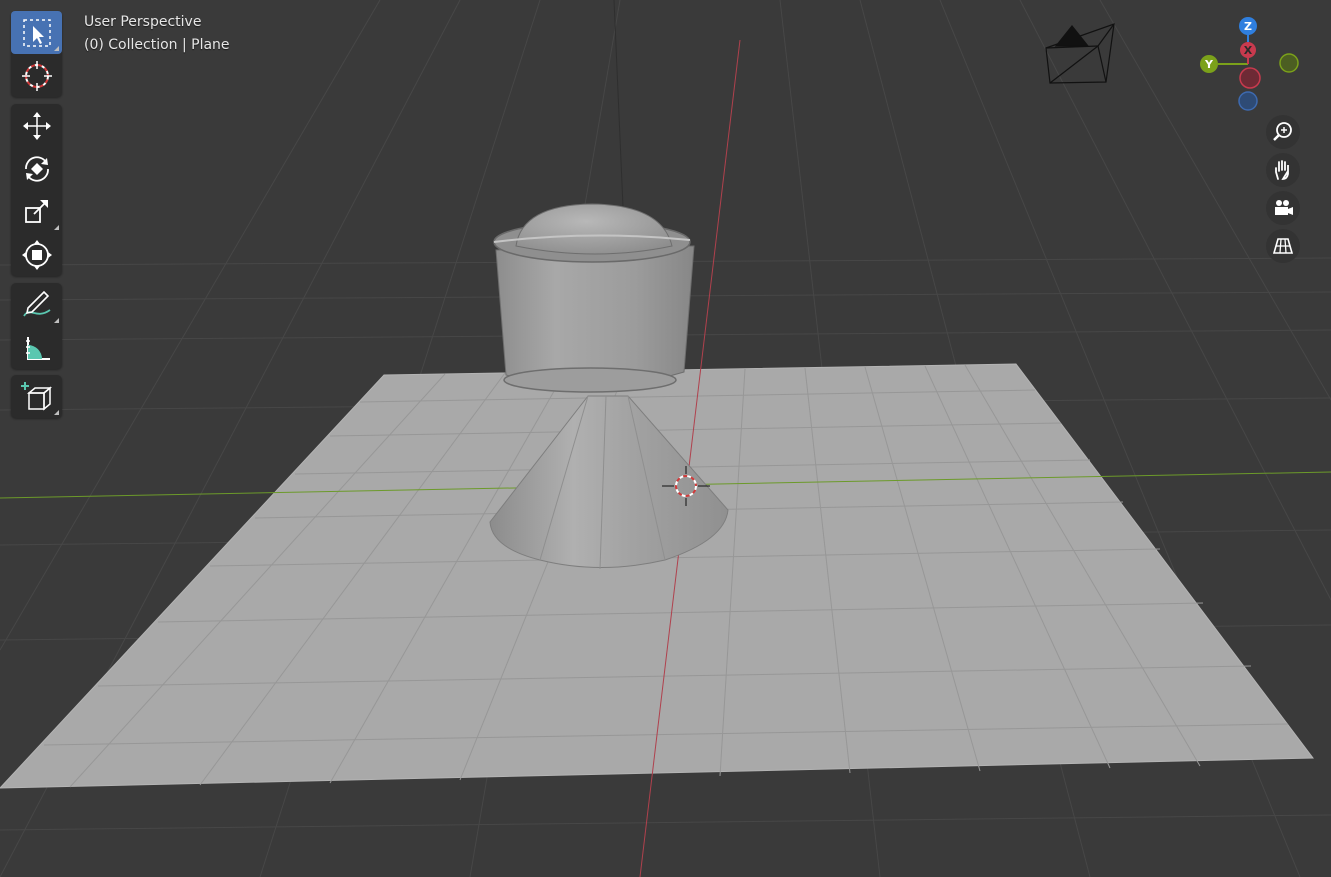 The width and height of the screenshot is (1331, 877). I want to click on toolbar-group-transform, so click(36, 190).